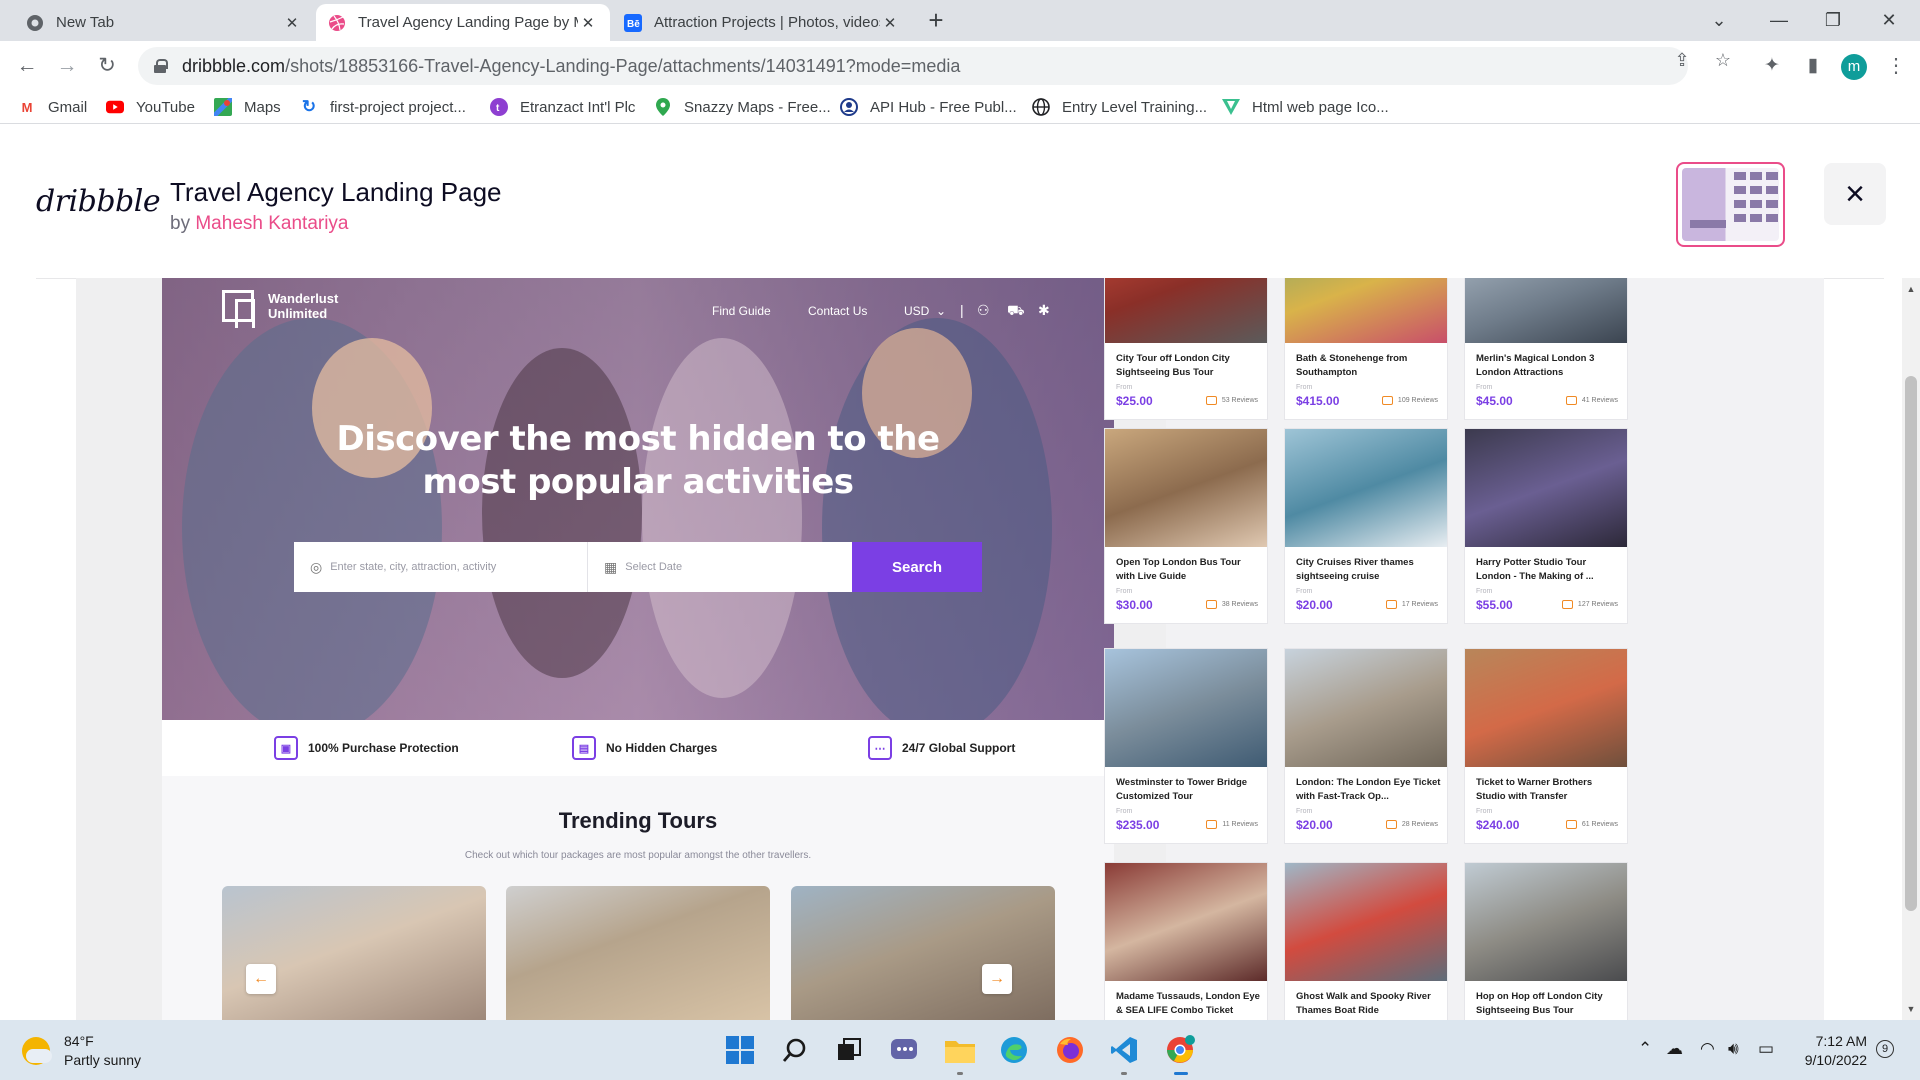  I want to click on bookmark-gmail: M Gmail, so click(53, 107).